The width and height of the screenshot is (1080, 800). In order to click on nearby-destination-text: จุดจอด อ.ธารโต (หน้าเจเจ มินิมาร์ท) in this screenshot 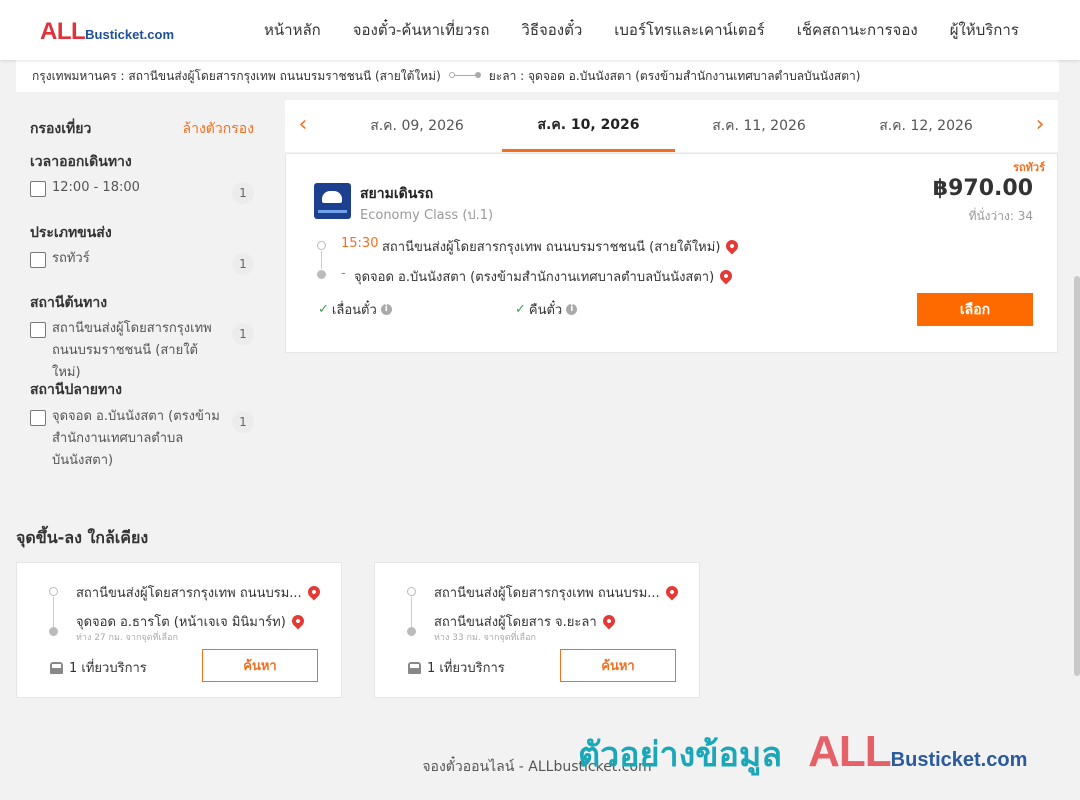, I will do `click(181, 622)`.